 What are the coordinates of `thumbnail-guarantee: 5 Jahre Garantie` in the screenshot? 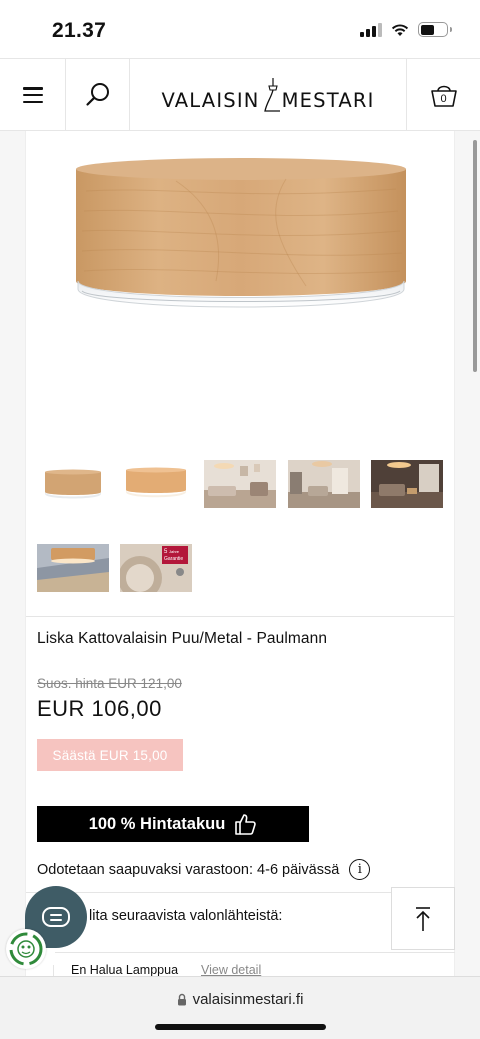 It's located at (156, 568).